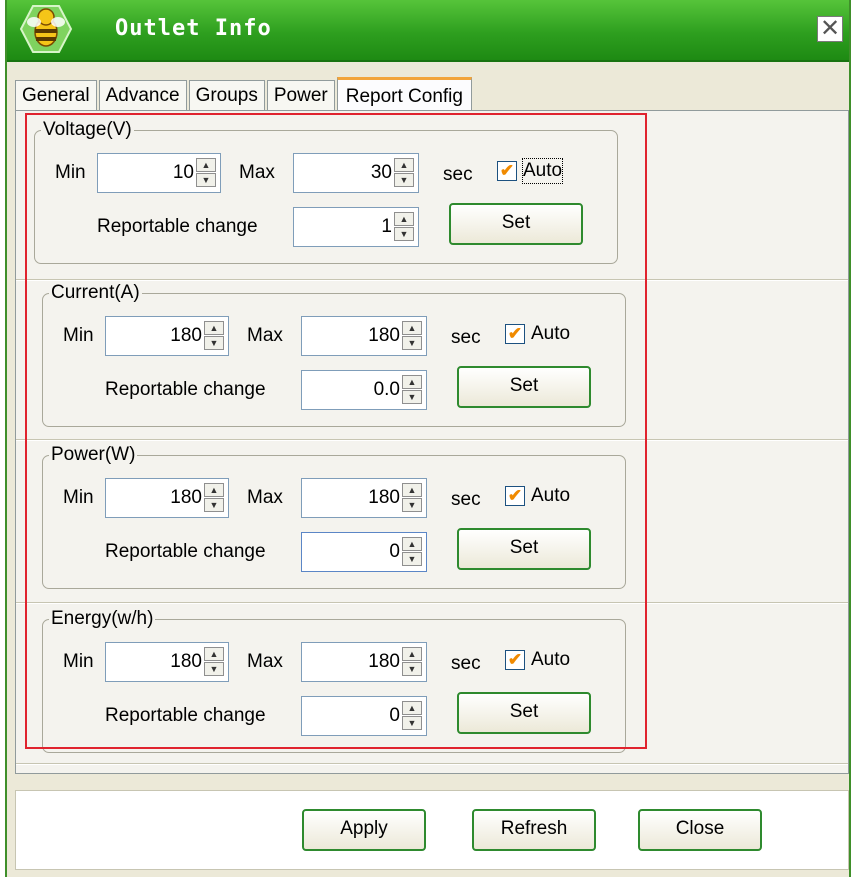  I want to click on group-legend: Current(A), so click(95, 293).